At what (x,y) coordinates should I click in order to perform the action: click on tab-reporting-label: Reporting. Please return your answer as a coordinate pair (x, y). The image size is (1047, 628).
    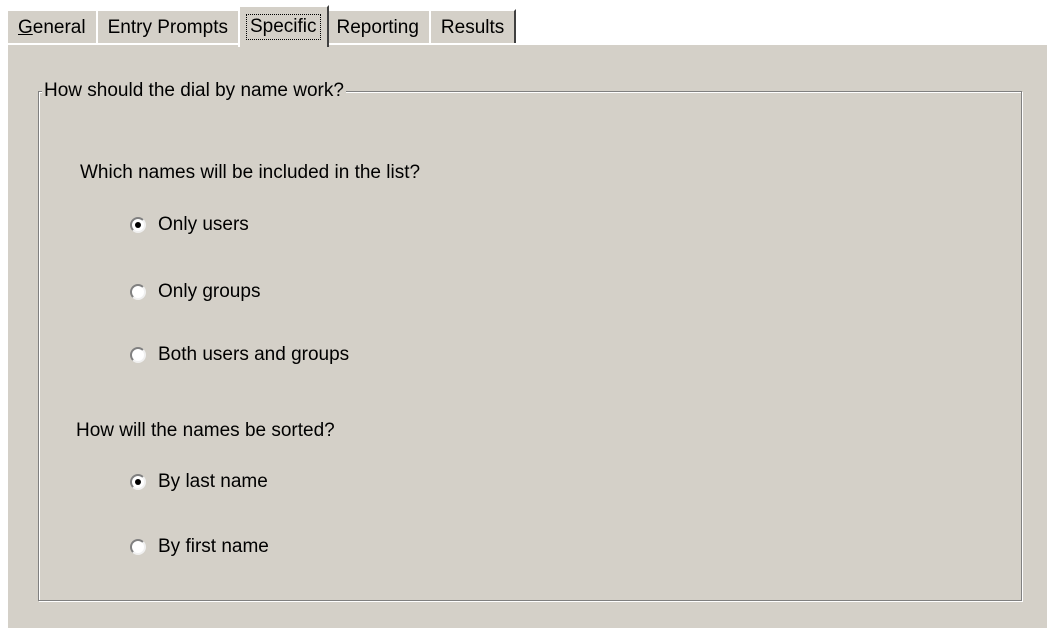
    Looking at the image, I should click on (377, 27).